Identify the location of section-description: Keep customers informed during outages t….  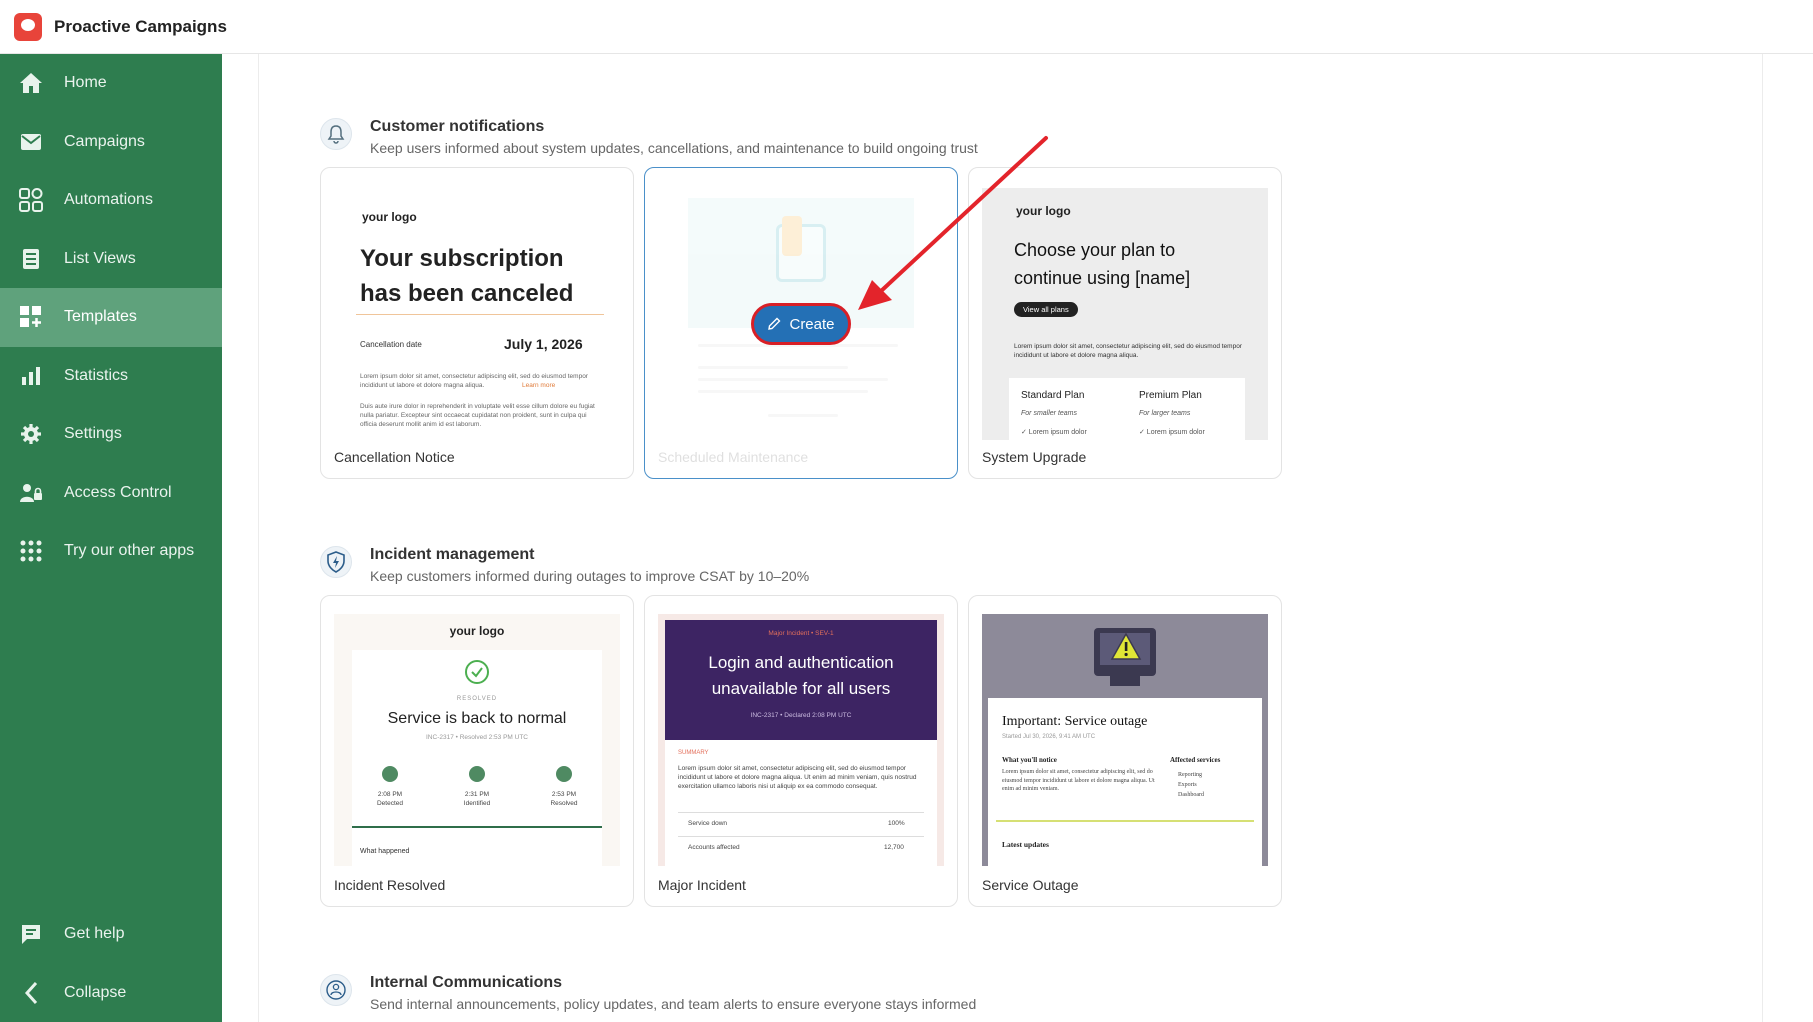
(590, 576).